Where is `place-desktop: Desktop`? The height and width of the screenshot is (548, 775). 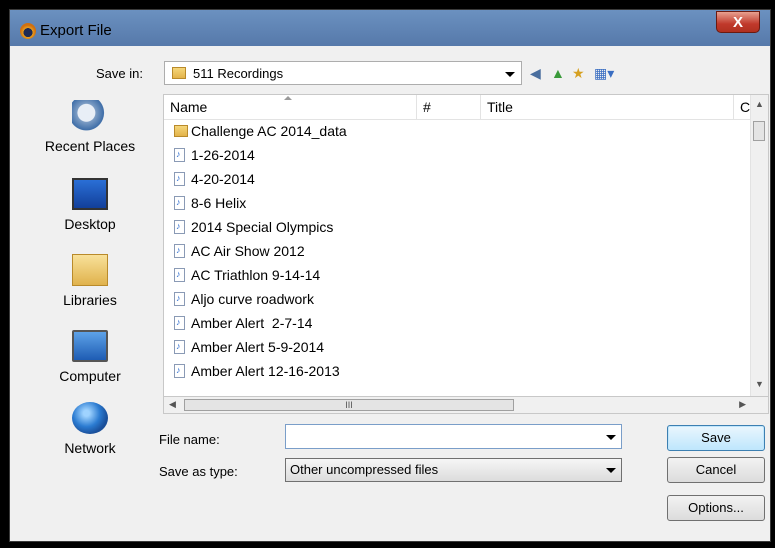 place-desktop: Desktop is located at coordinates (90, 205).